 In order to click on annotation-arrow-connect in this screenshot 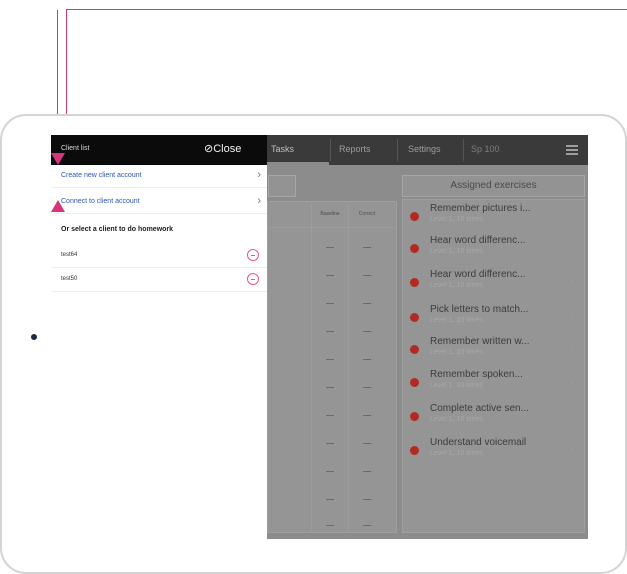, I will do `click(58, 206)`.